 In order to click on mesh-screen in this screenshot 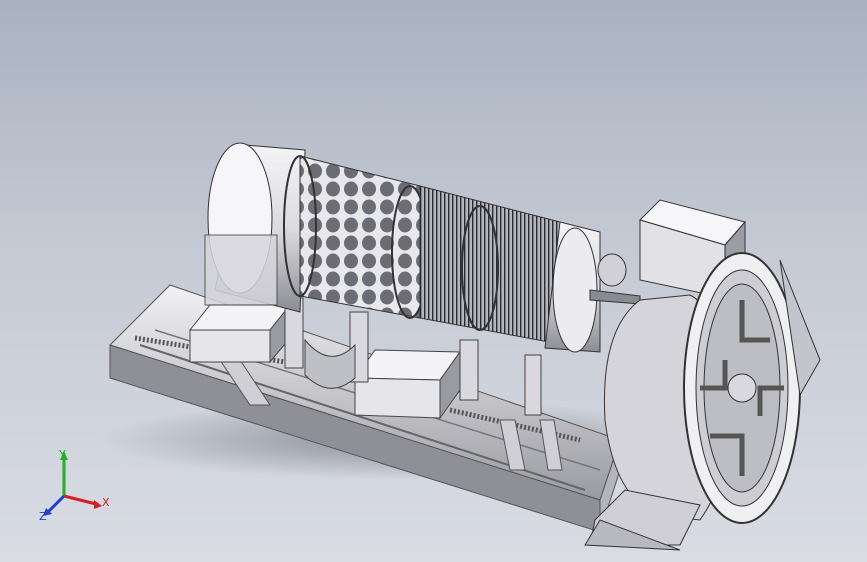, I will do `click(490, 265)`.